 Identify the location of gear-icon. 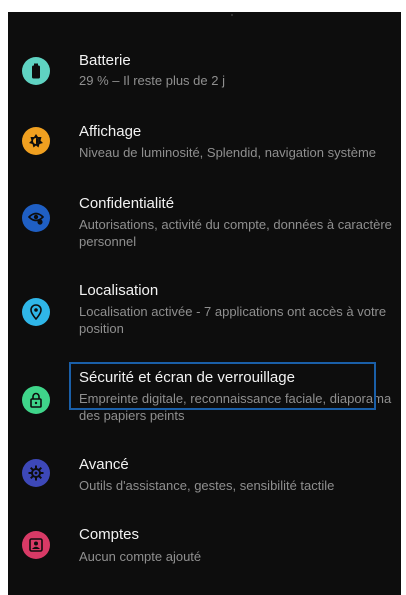
(36, 473).